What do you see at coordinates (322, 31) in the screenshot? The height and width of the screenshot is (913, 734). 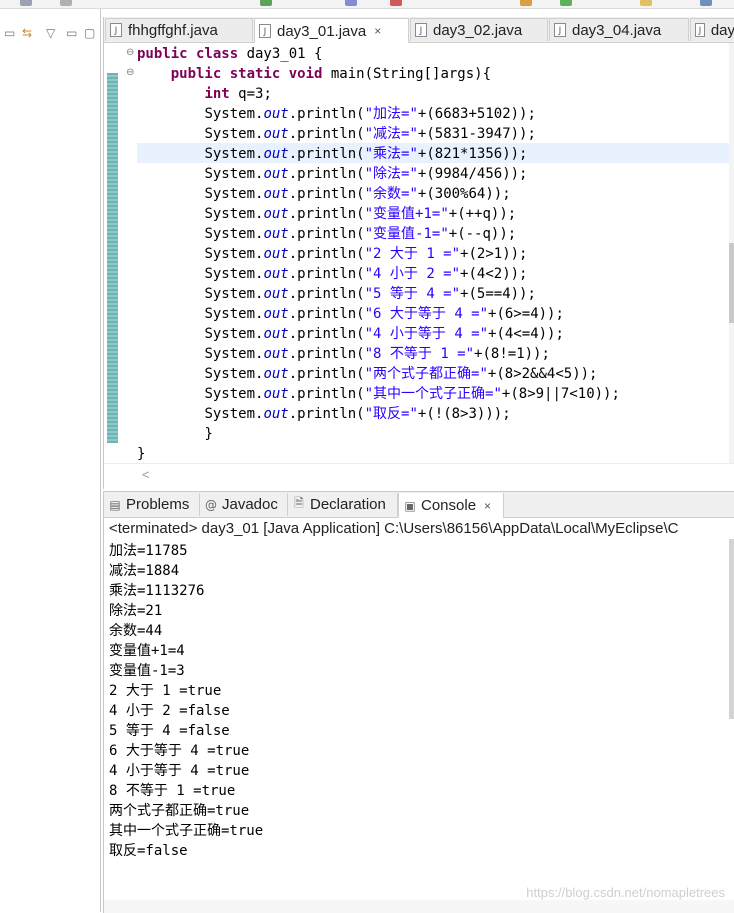 I see `editor-tab-label: day3_01.java` at bounding box center [322, 31].